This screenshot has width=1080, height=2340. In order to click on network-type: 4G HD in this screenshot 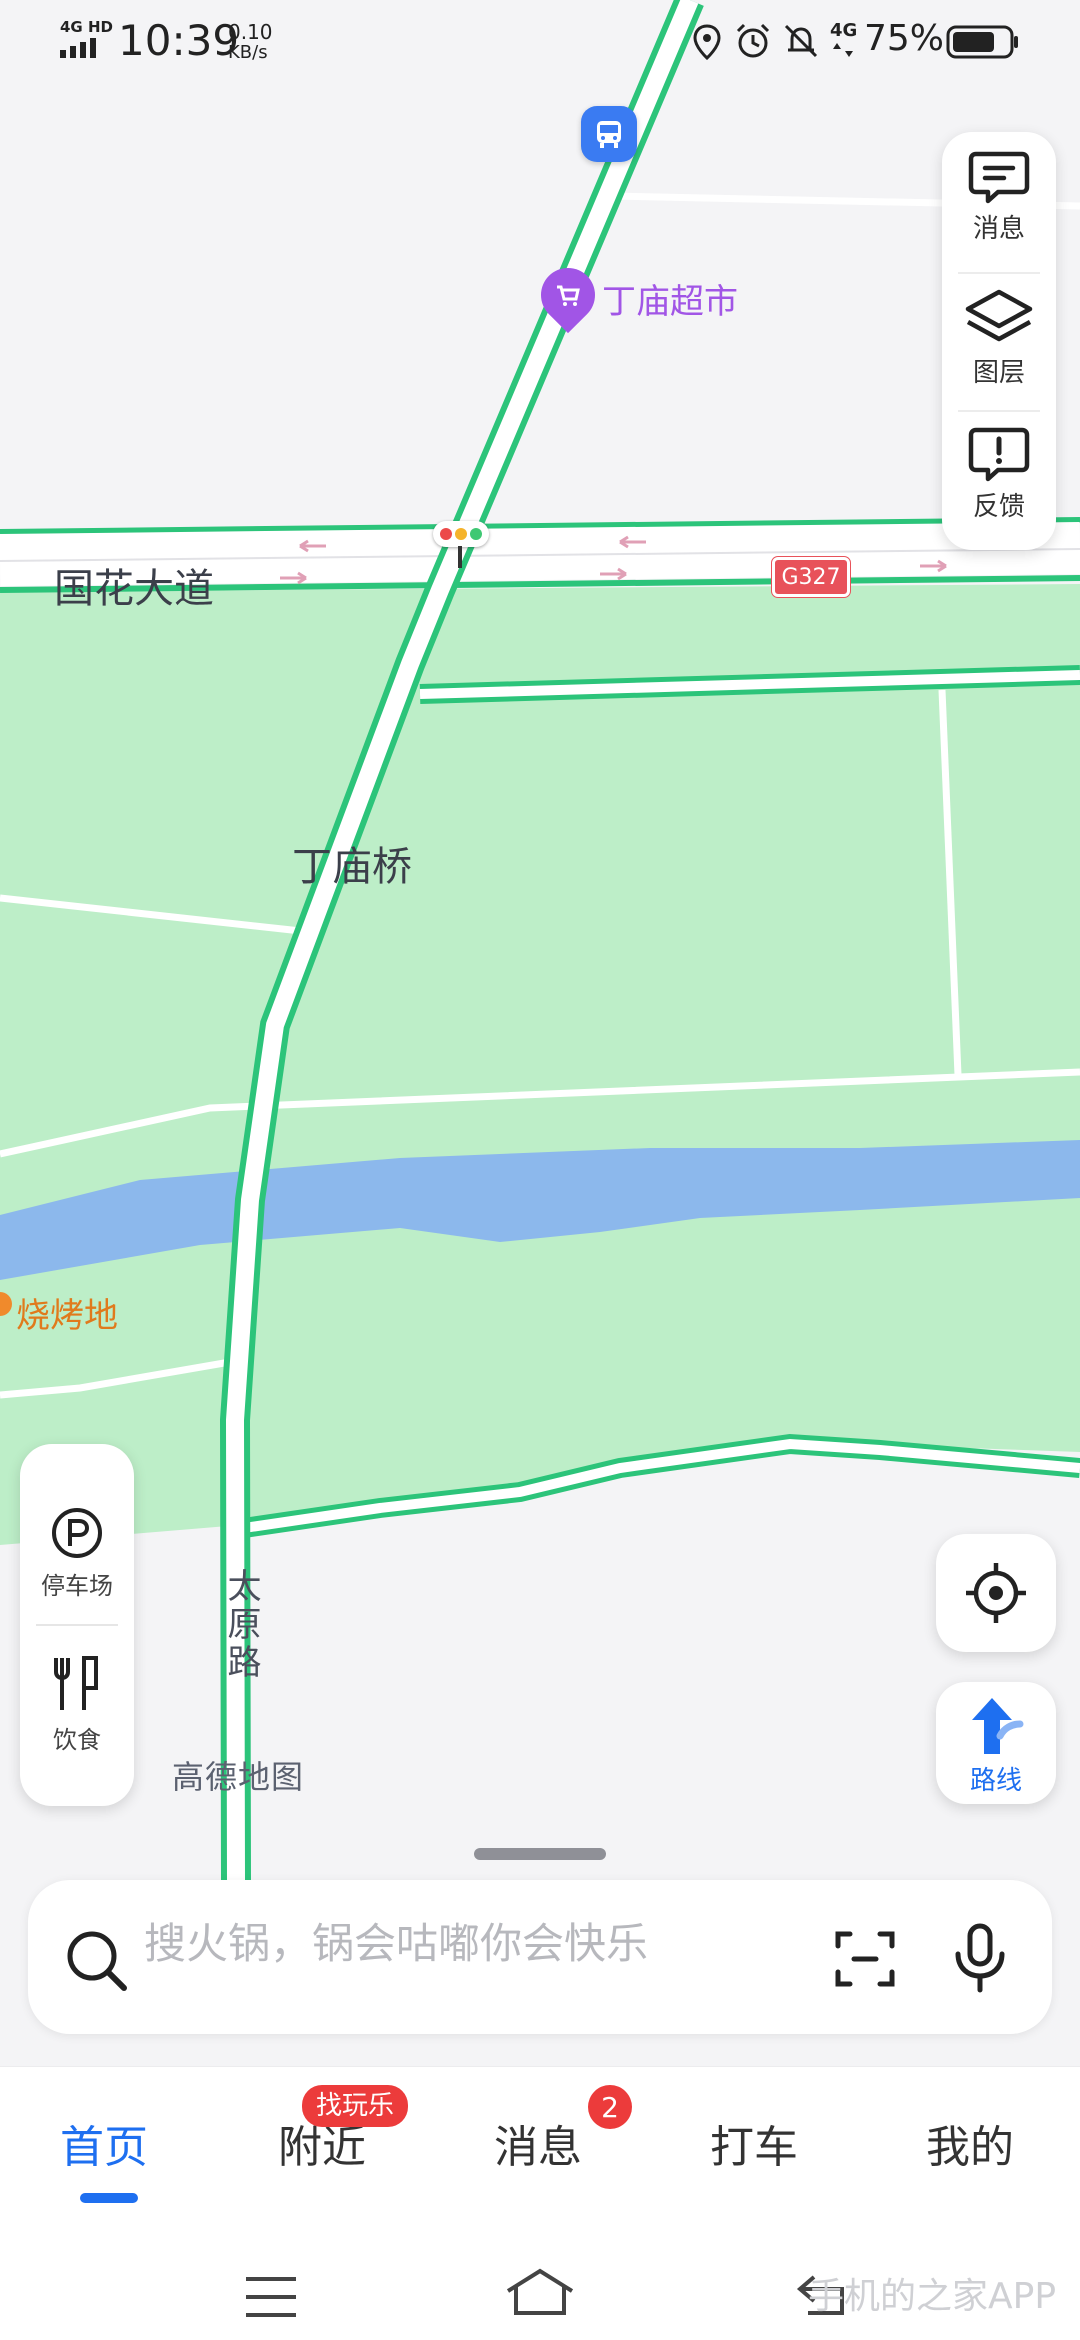, I will do `click(86, 27)`.